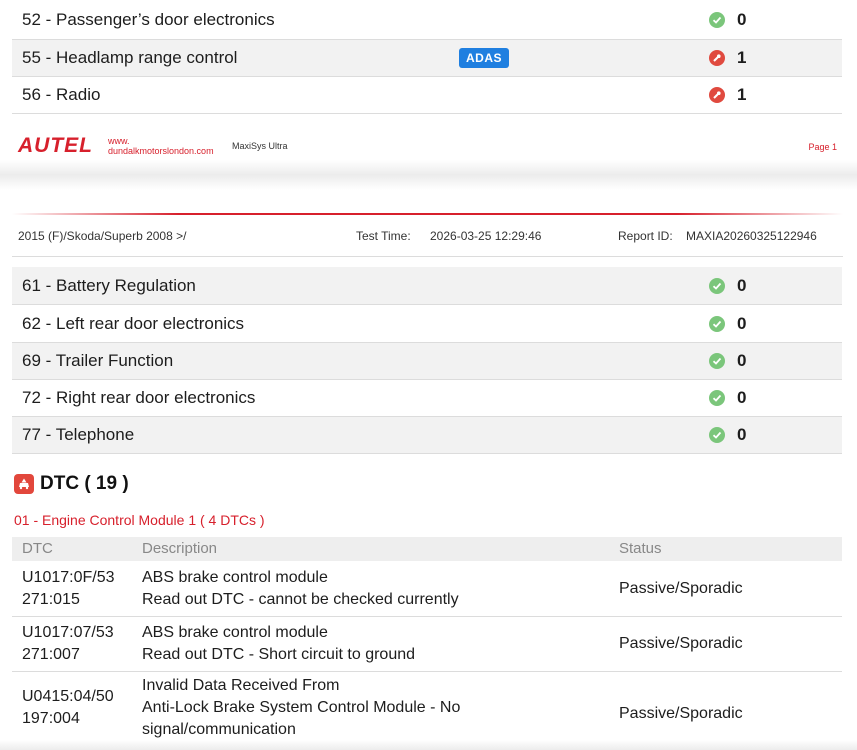 The height and width of the screenshot is (750, 857). I want to click on header-divider, so click(427, 214).